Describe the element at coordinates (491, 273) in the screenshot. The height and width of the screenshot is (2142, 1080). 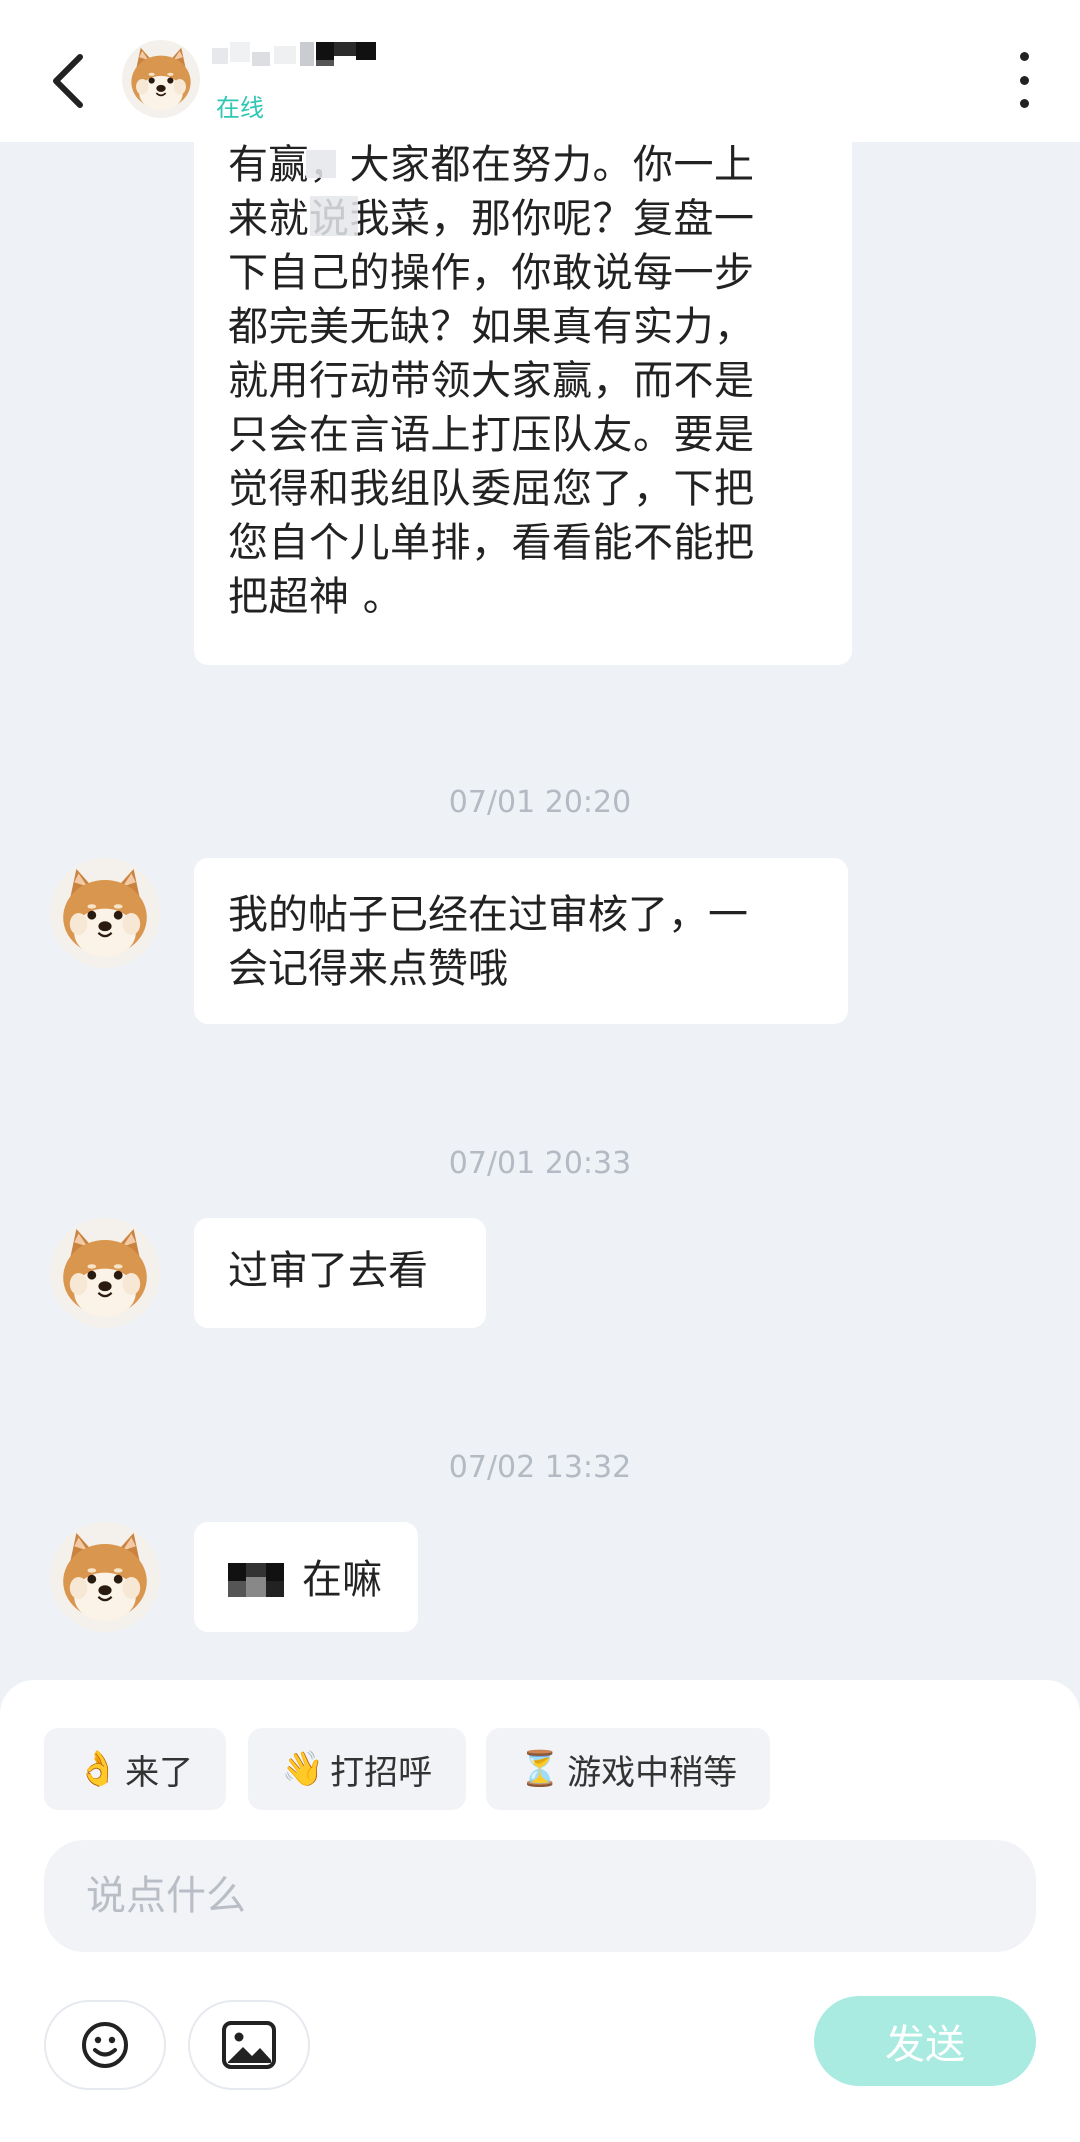
I see `message-text-line: 下自己的操作，你敢说每一步` at that location.